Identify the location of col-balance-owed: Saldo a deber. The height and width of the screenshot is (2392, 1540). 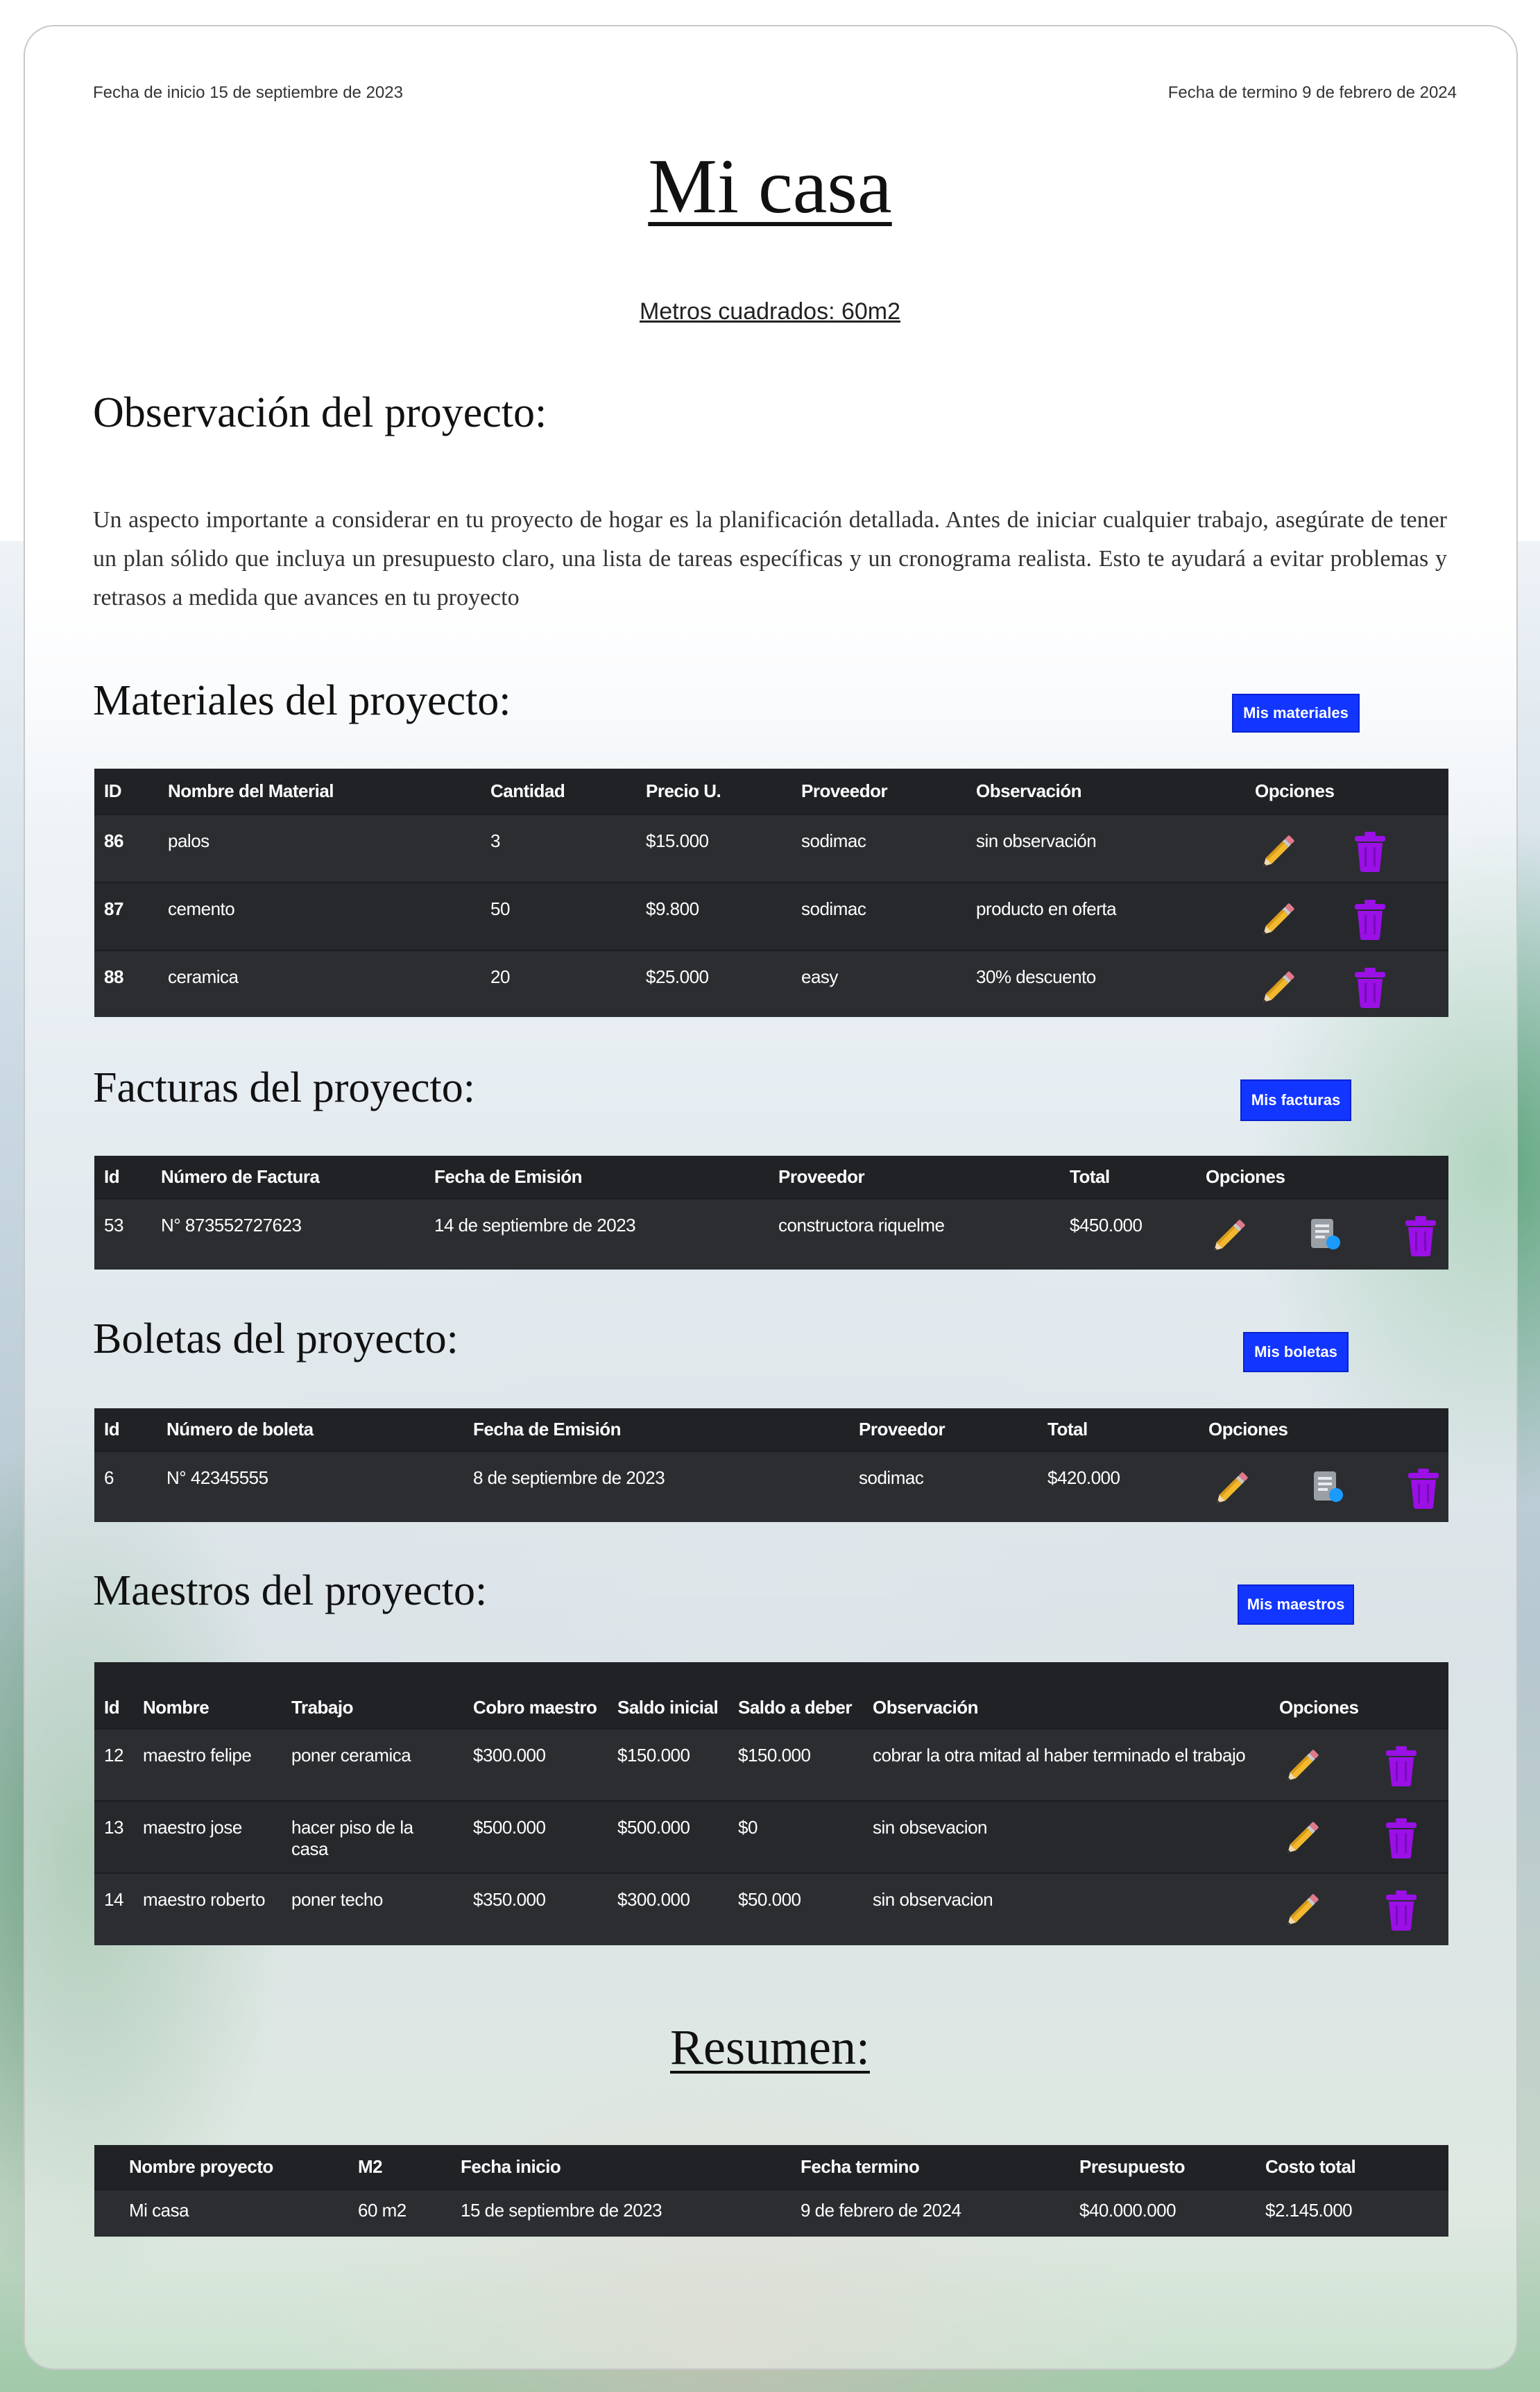
(795, 1695).